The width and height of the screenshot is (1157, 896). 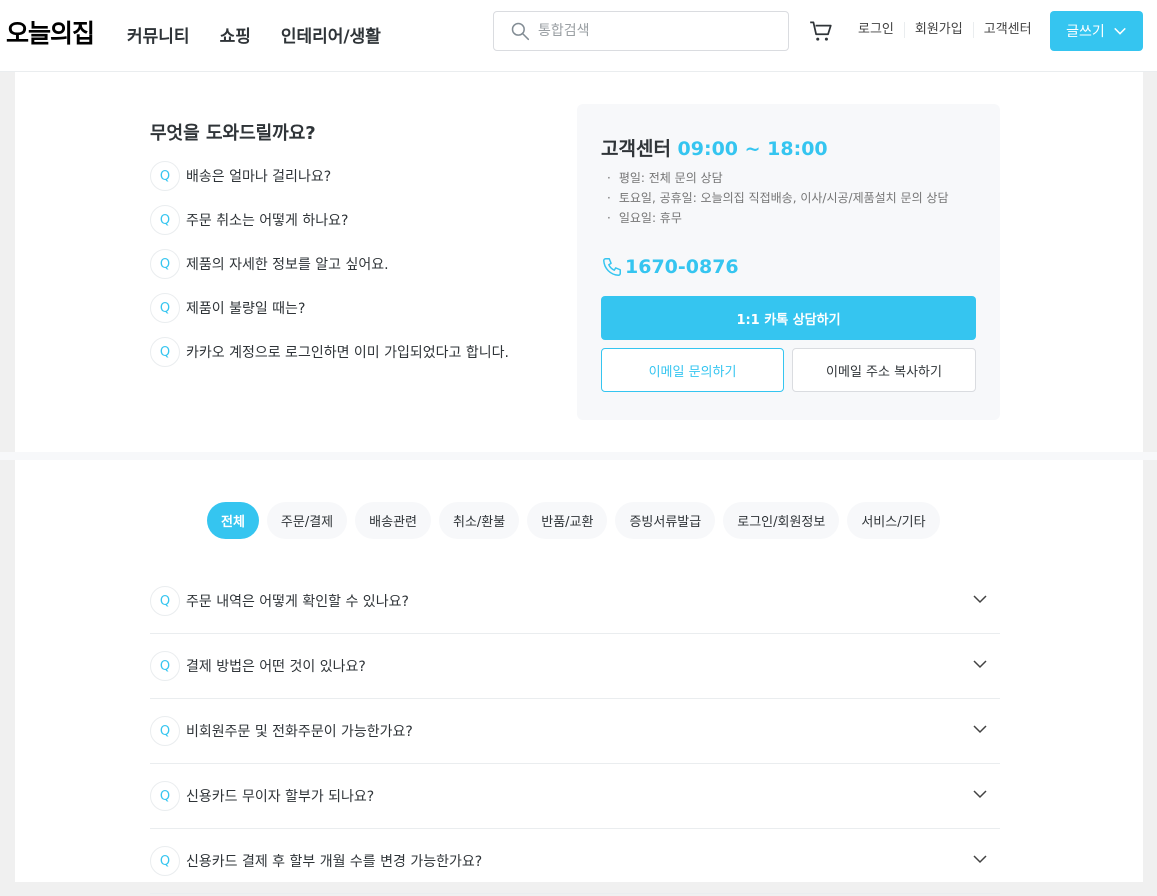 I want to click on search-input, so click(x=658, y=31).